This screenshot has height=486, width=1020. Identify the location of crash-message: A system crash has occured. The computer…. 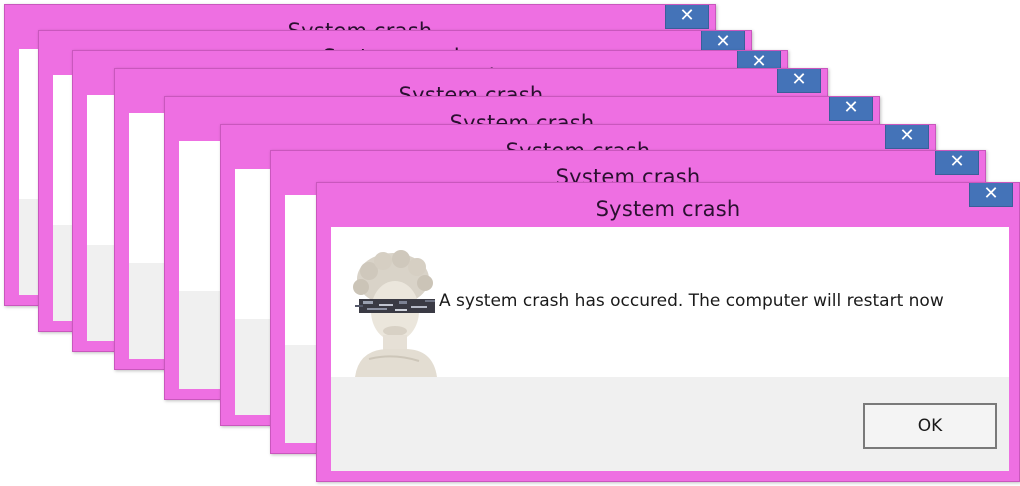
(691, 301).